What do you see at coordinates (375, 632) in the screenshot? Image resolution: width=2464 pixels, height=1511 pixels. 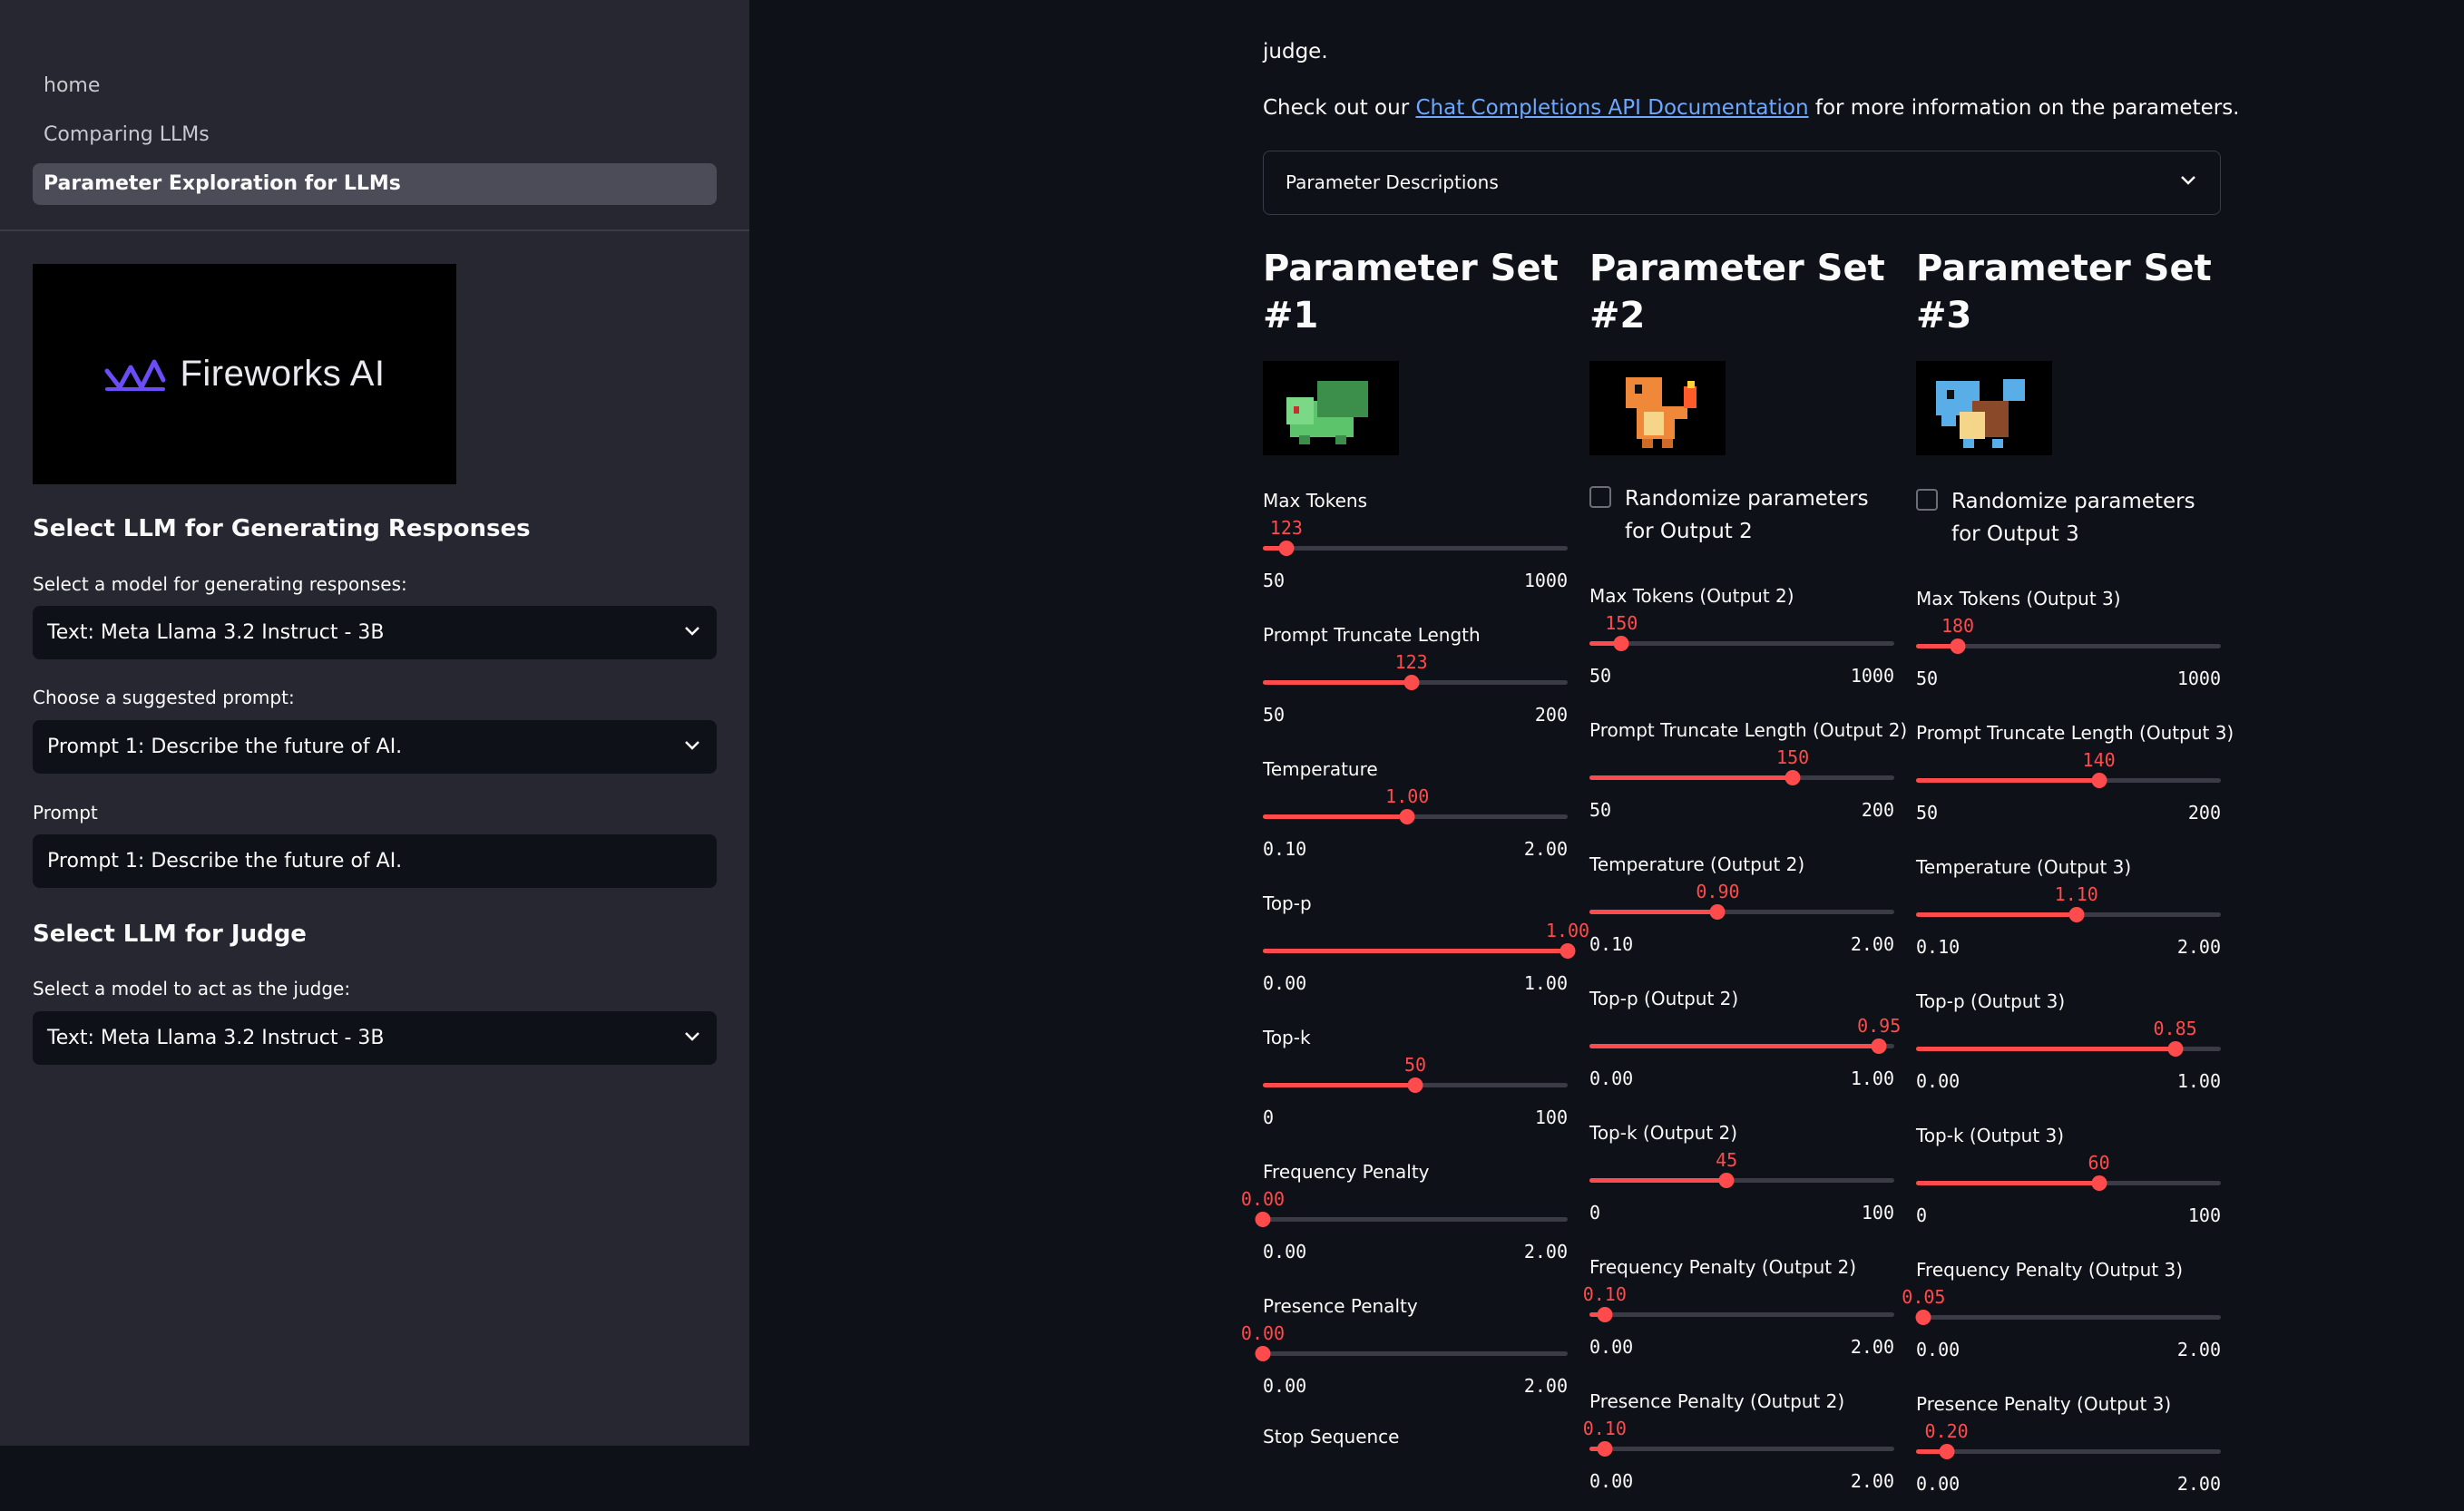 I see `gen-model-select: Text: Meta Llama 3.2 Instruct - 3B` at bounding box center [375, 632].